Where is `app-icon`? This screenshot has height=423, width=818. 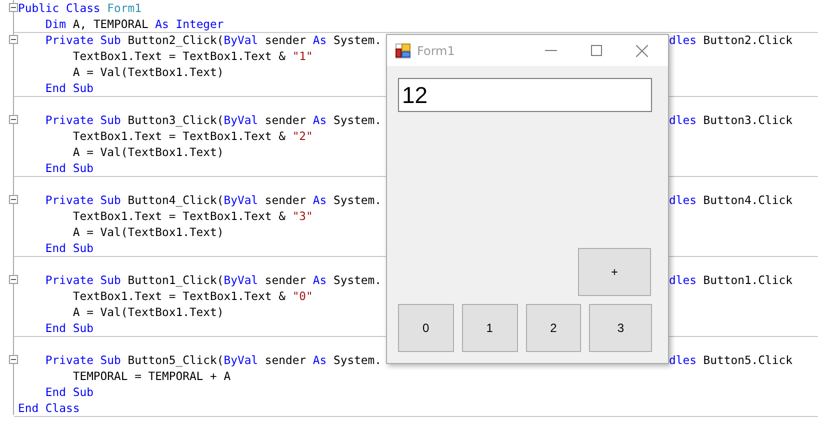 app-icon is located at coordinates (403, 50).